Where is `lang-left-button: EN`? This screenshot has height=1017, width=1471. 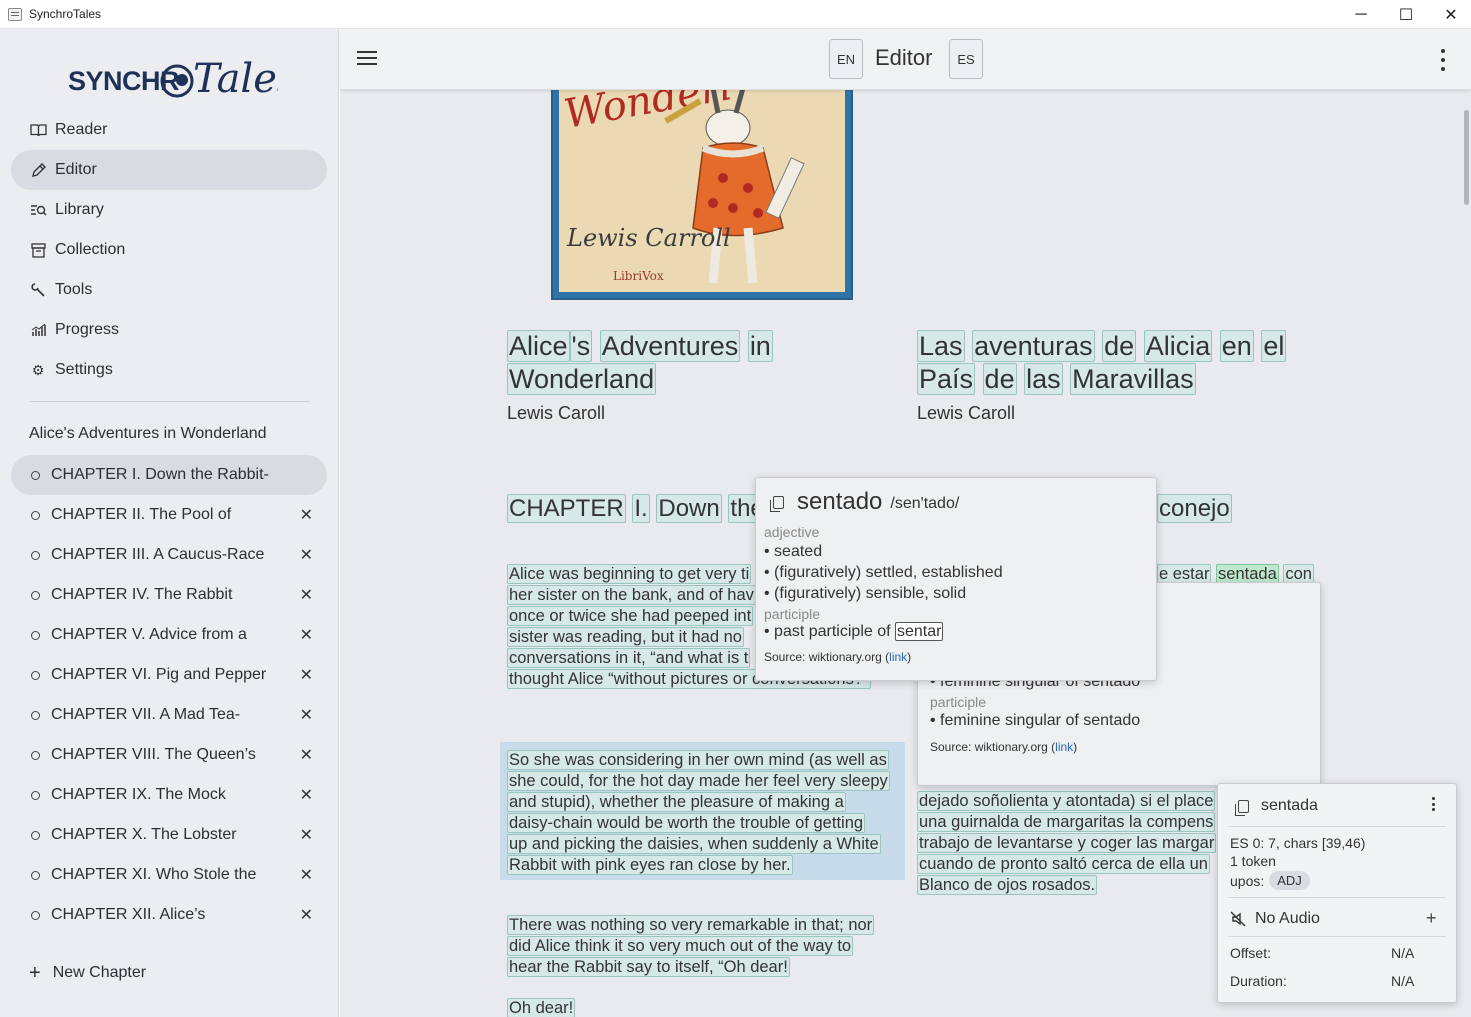 lang-left-button: EN is located at coordinates (846, 59).